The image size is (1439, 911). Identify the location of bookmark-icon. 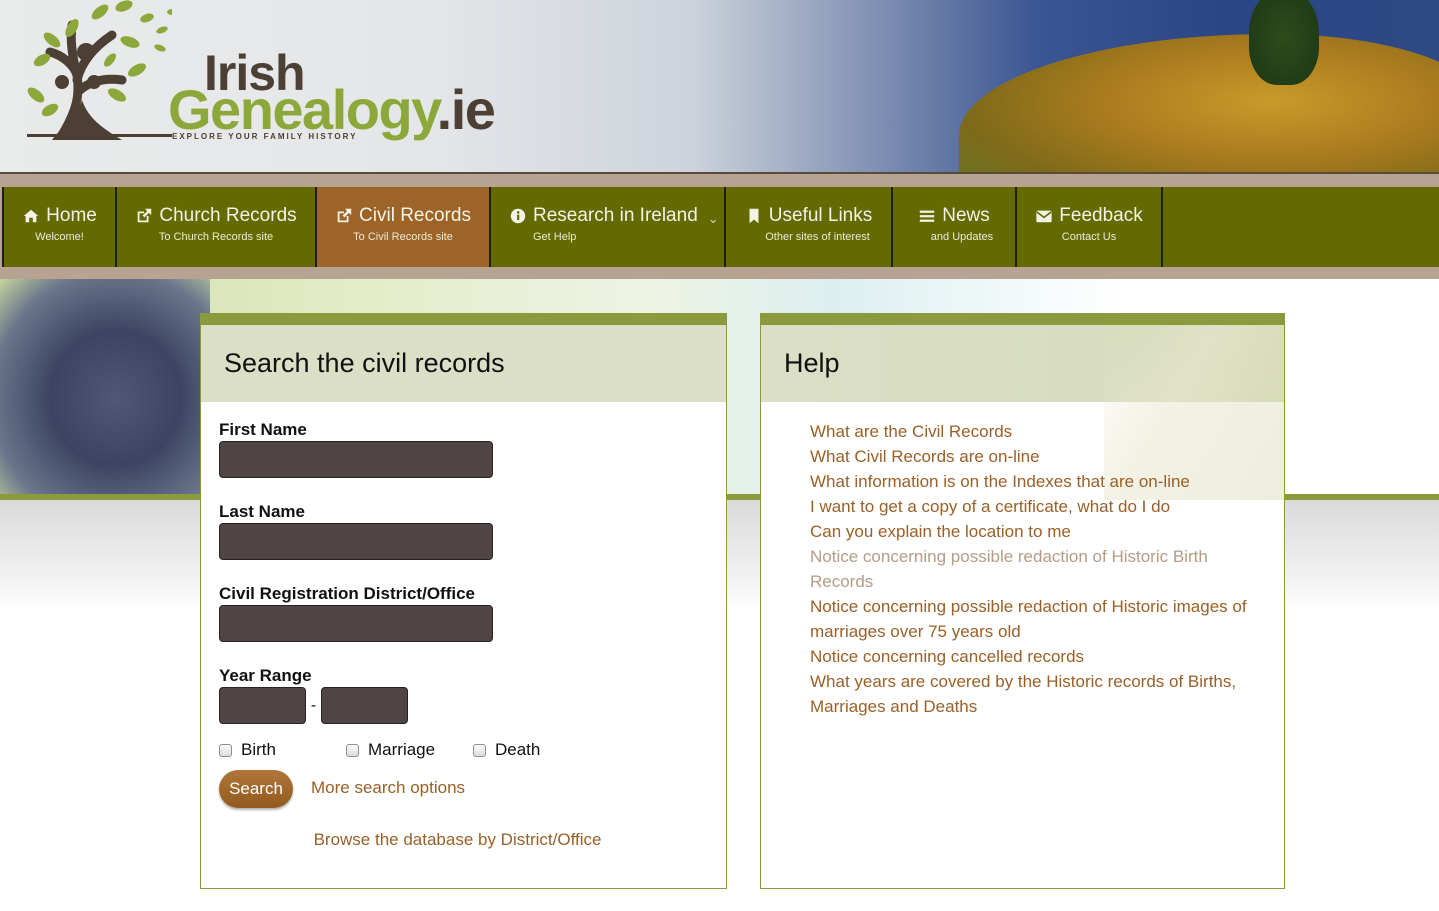
(754, 216).